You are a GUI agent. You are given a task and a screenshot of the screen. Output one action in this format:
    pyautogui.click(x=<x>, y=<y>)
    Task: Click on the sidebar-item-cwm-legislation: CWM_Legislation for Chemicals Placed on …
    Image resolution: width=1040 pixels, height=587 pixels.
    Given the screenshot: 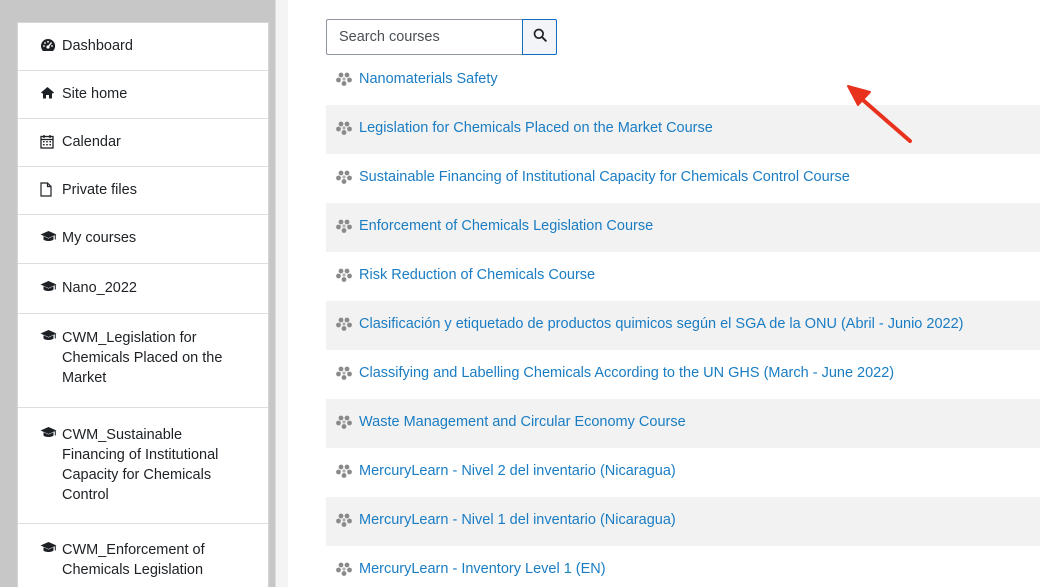 What is the action you would take?
    pyautogui.click(x=143, y=361)
    